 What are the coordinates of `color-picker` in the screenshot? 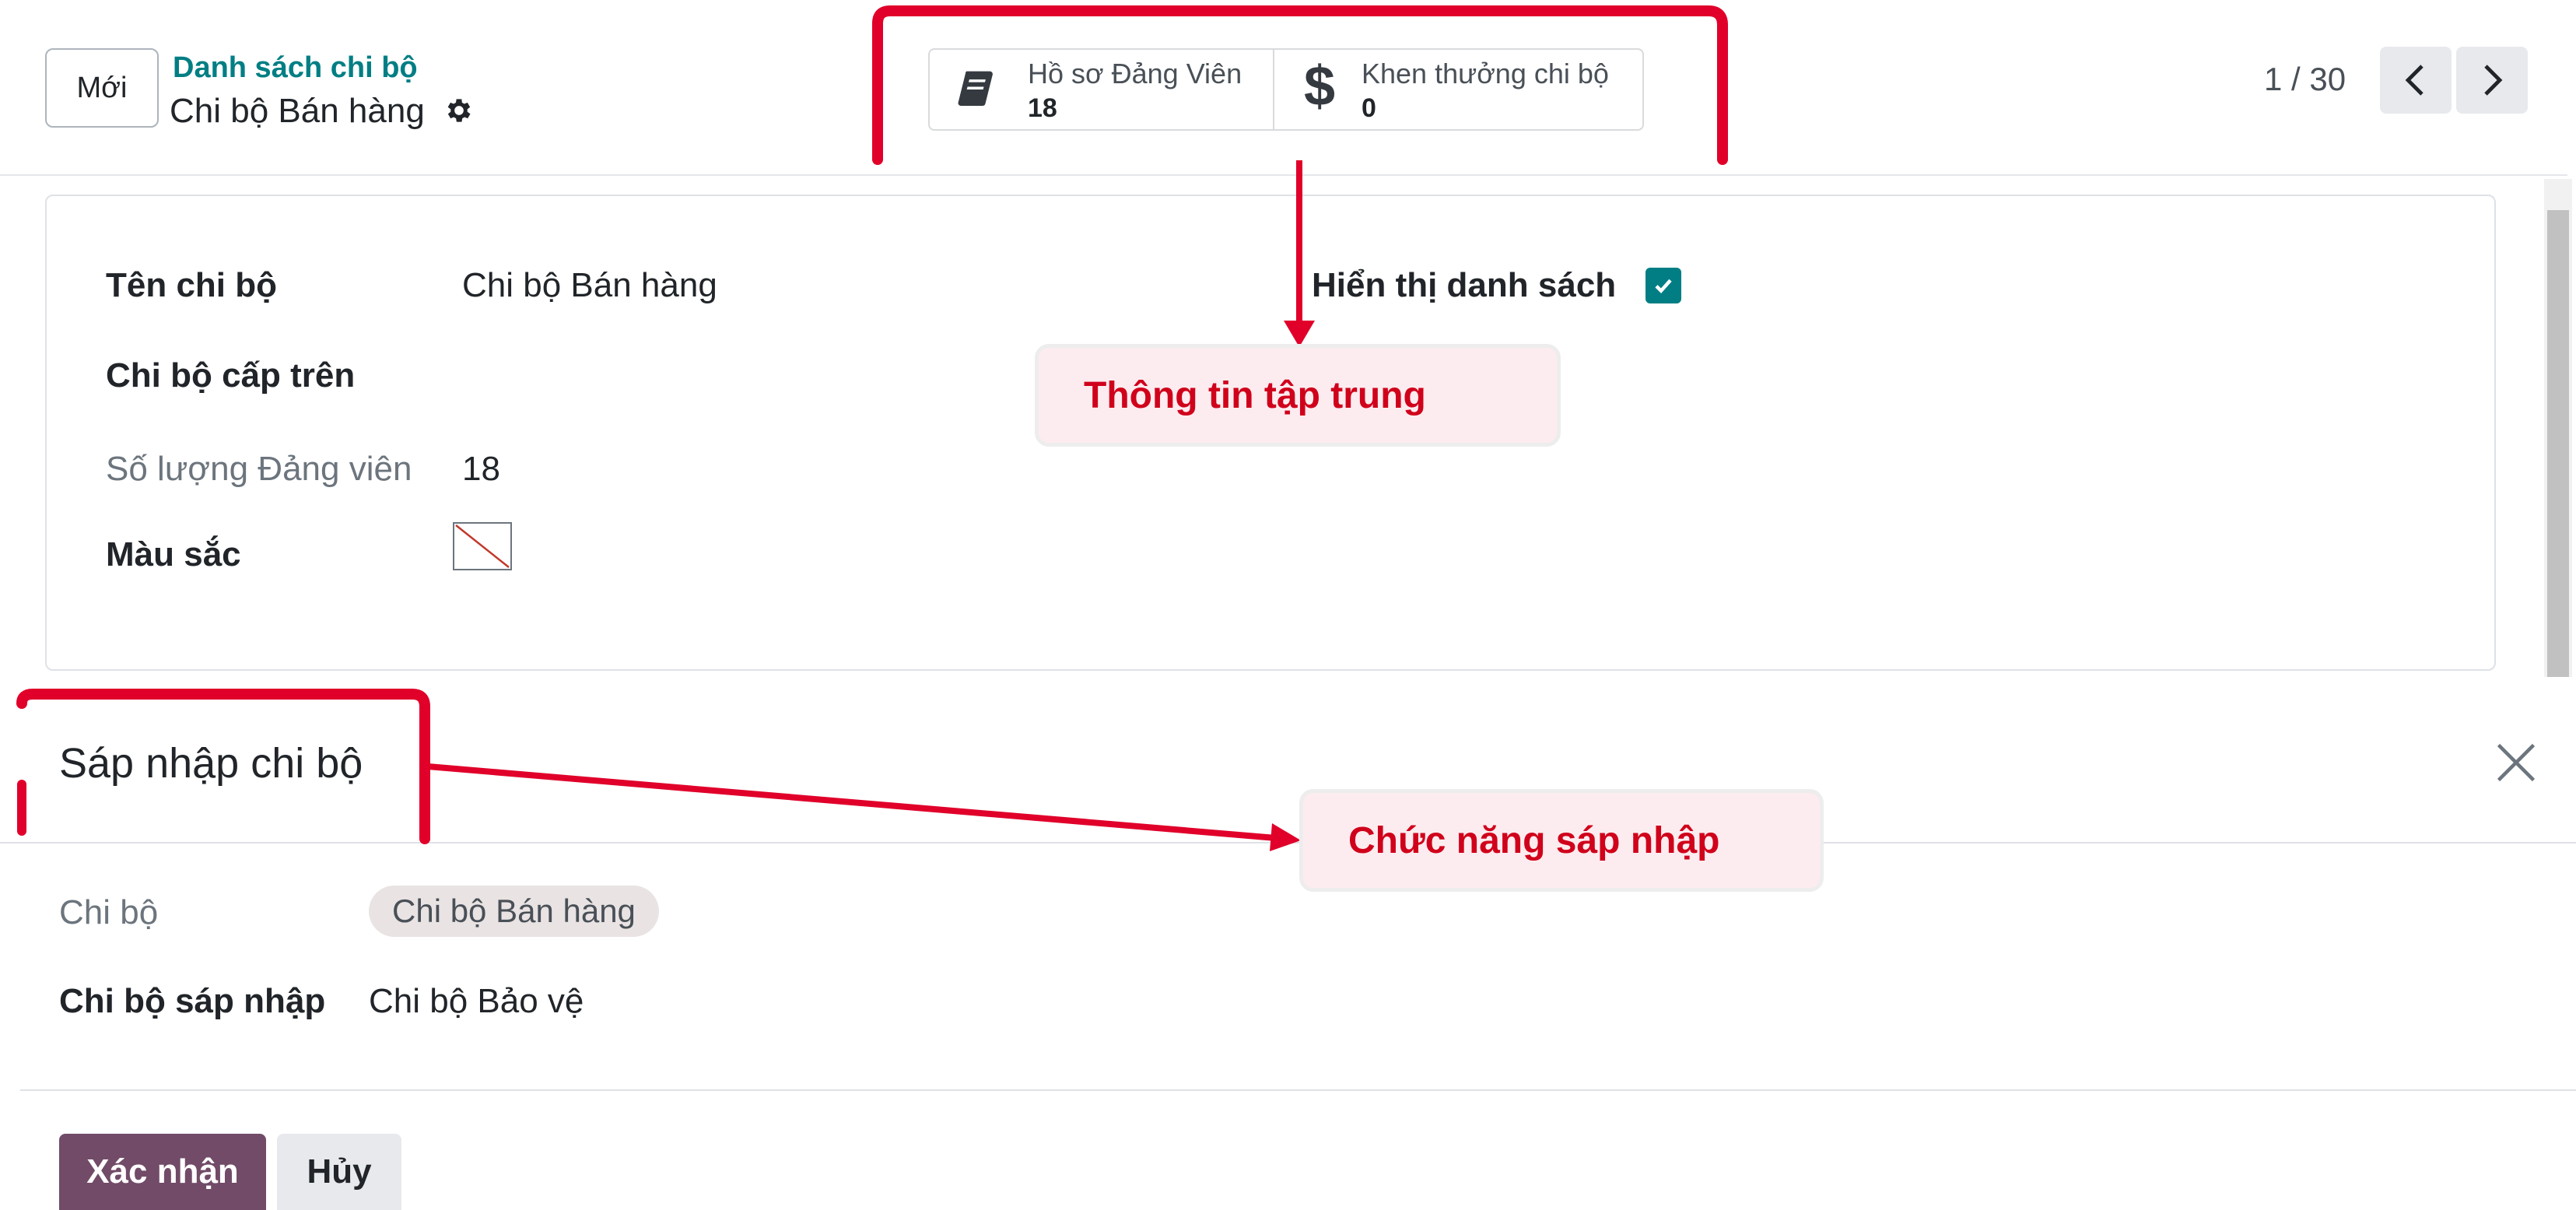 It's located at (483, 546).